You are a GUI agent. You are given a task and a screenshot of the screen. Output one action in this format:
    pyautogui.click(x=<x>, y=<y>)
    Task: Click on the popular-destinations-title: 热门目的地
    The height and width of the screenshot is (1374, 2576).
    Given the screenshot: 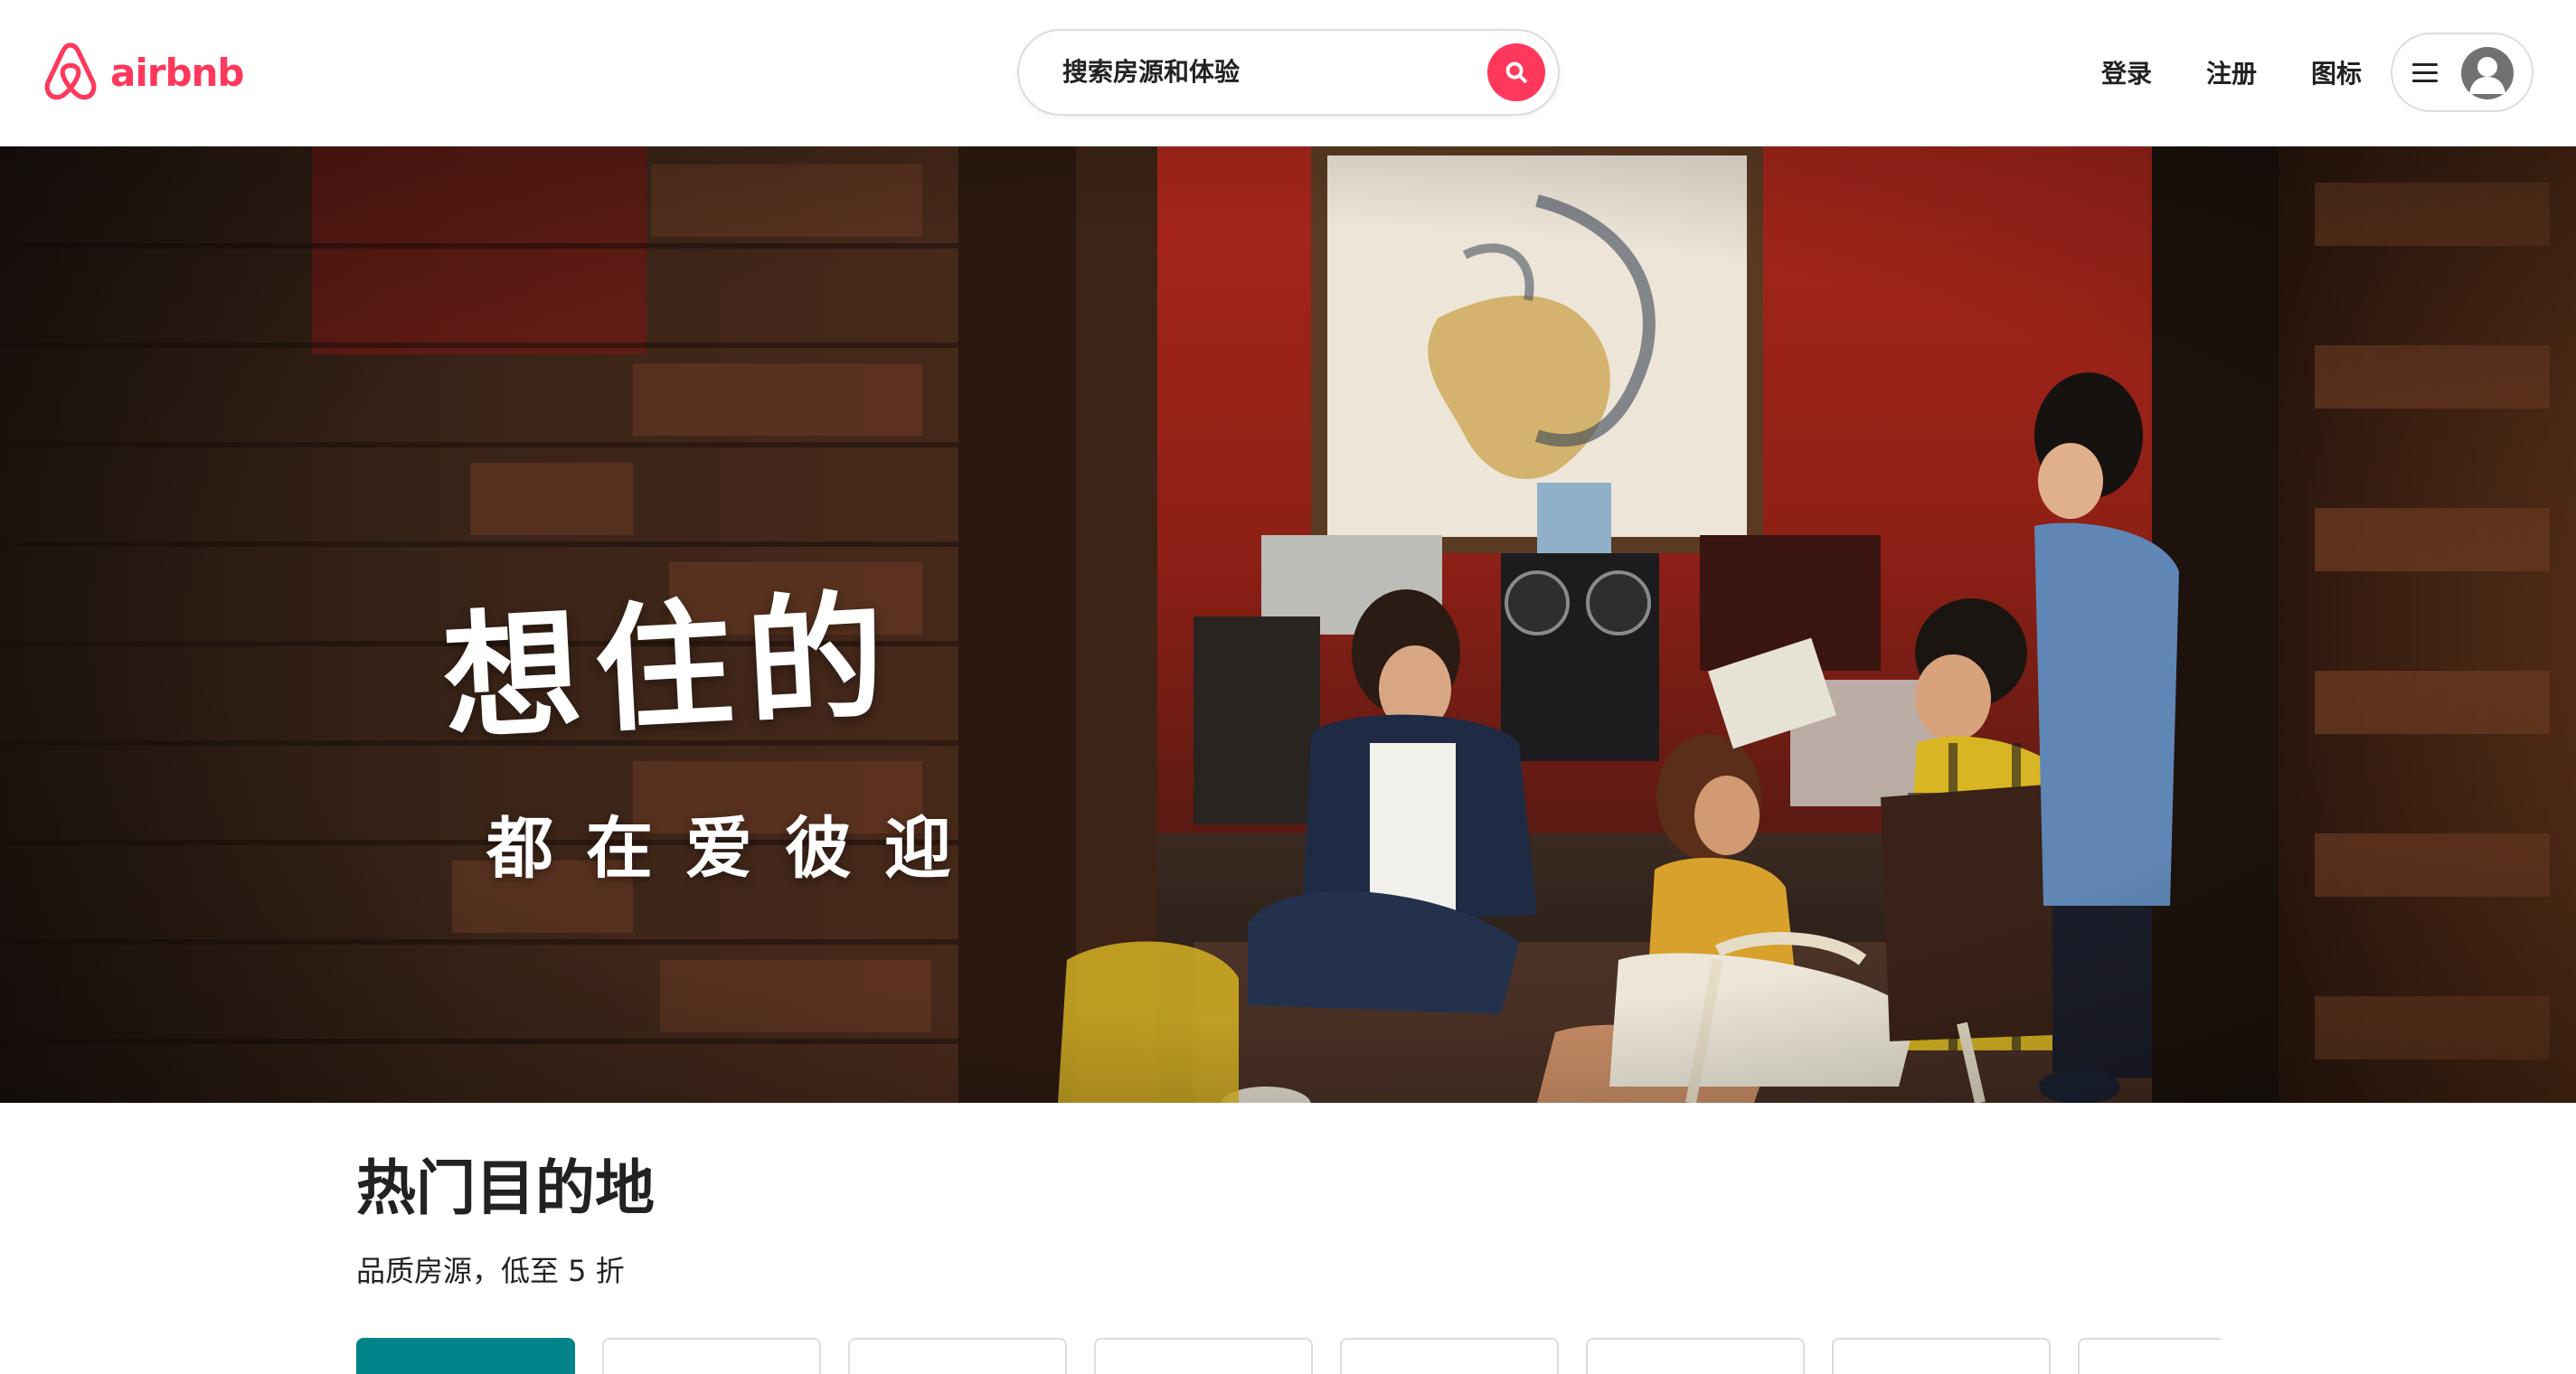 What is the action you would take?
    pyautogui.click(x=506, y=1188)
    